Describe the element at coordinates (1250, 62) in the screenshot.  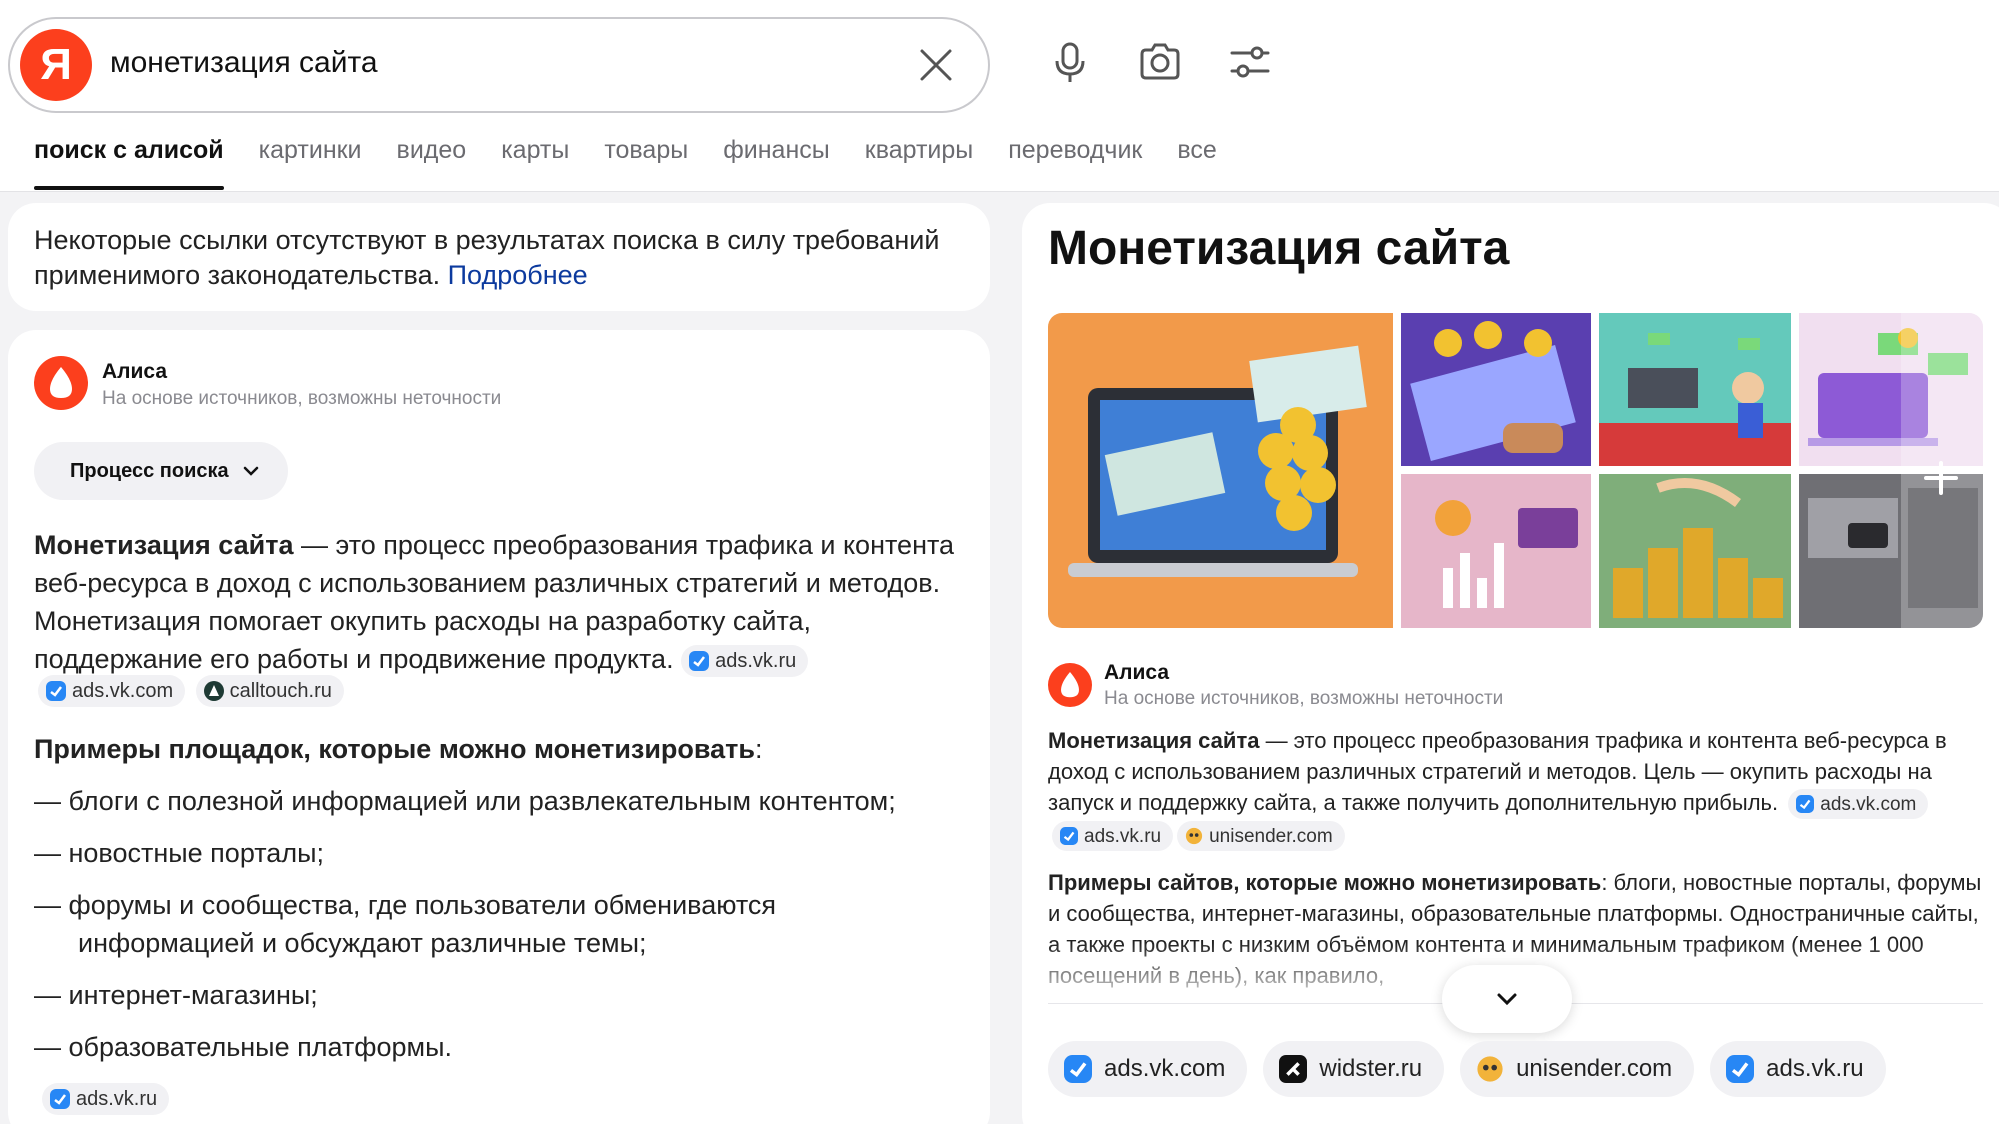
I see `filter-settings-icon` at that location.